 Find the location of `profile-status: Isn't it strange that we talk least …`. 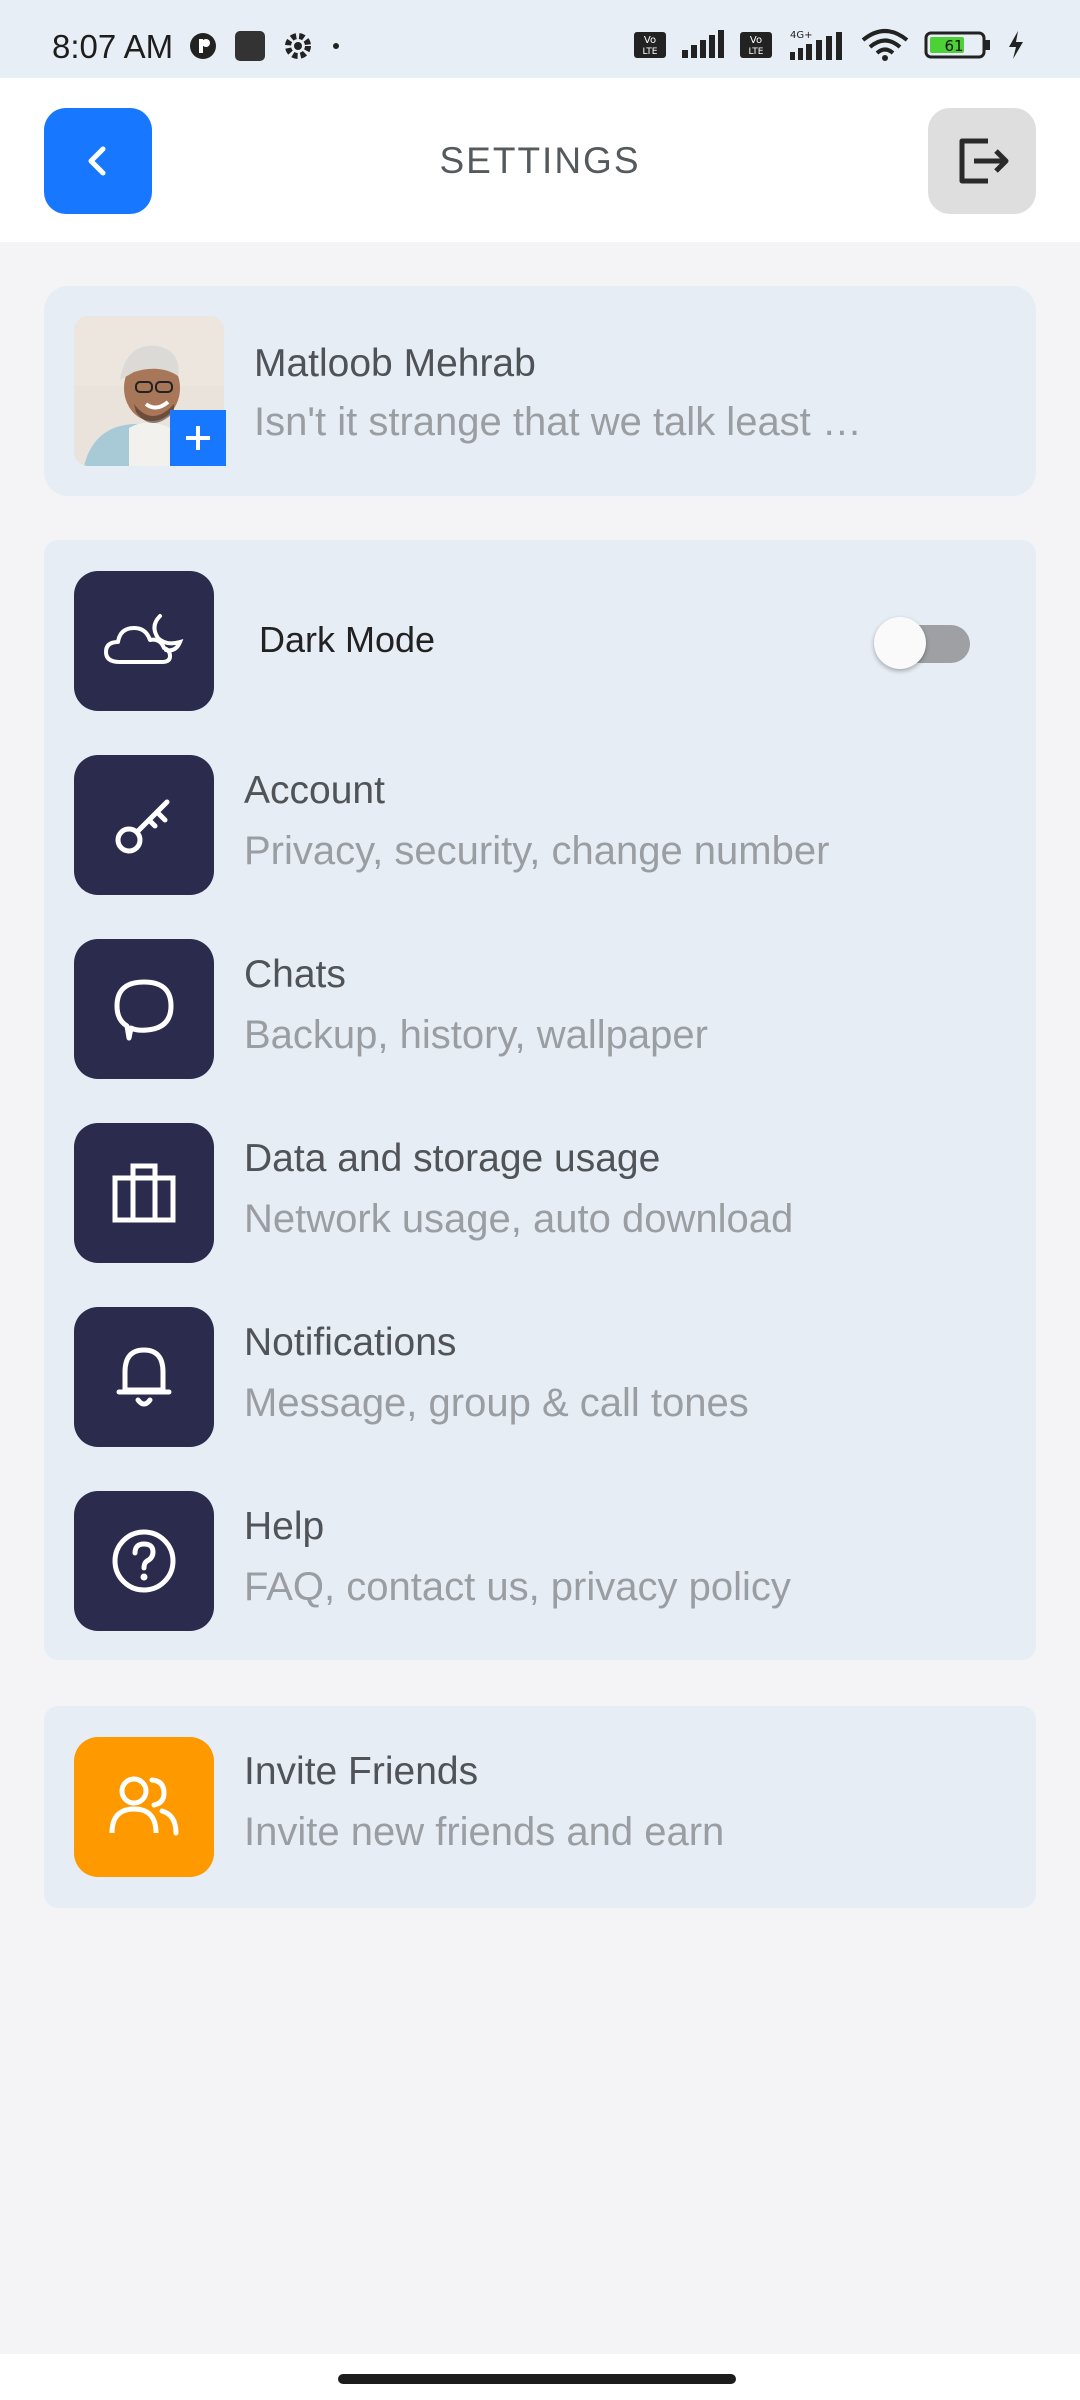

profile-status: Isn't it strange that we talk least … is located at coordinates (558, 422).